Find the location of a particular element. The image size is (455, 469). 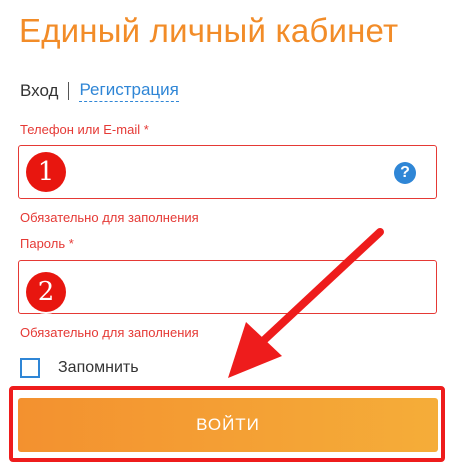

remember-row: Запомнить is located at coordinates (79, 368).